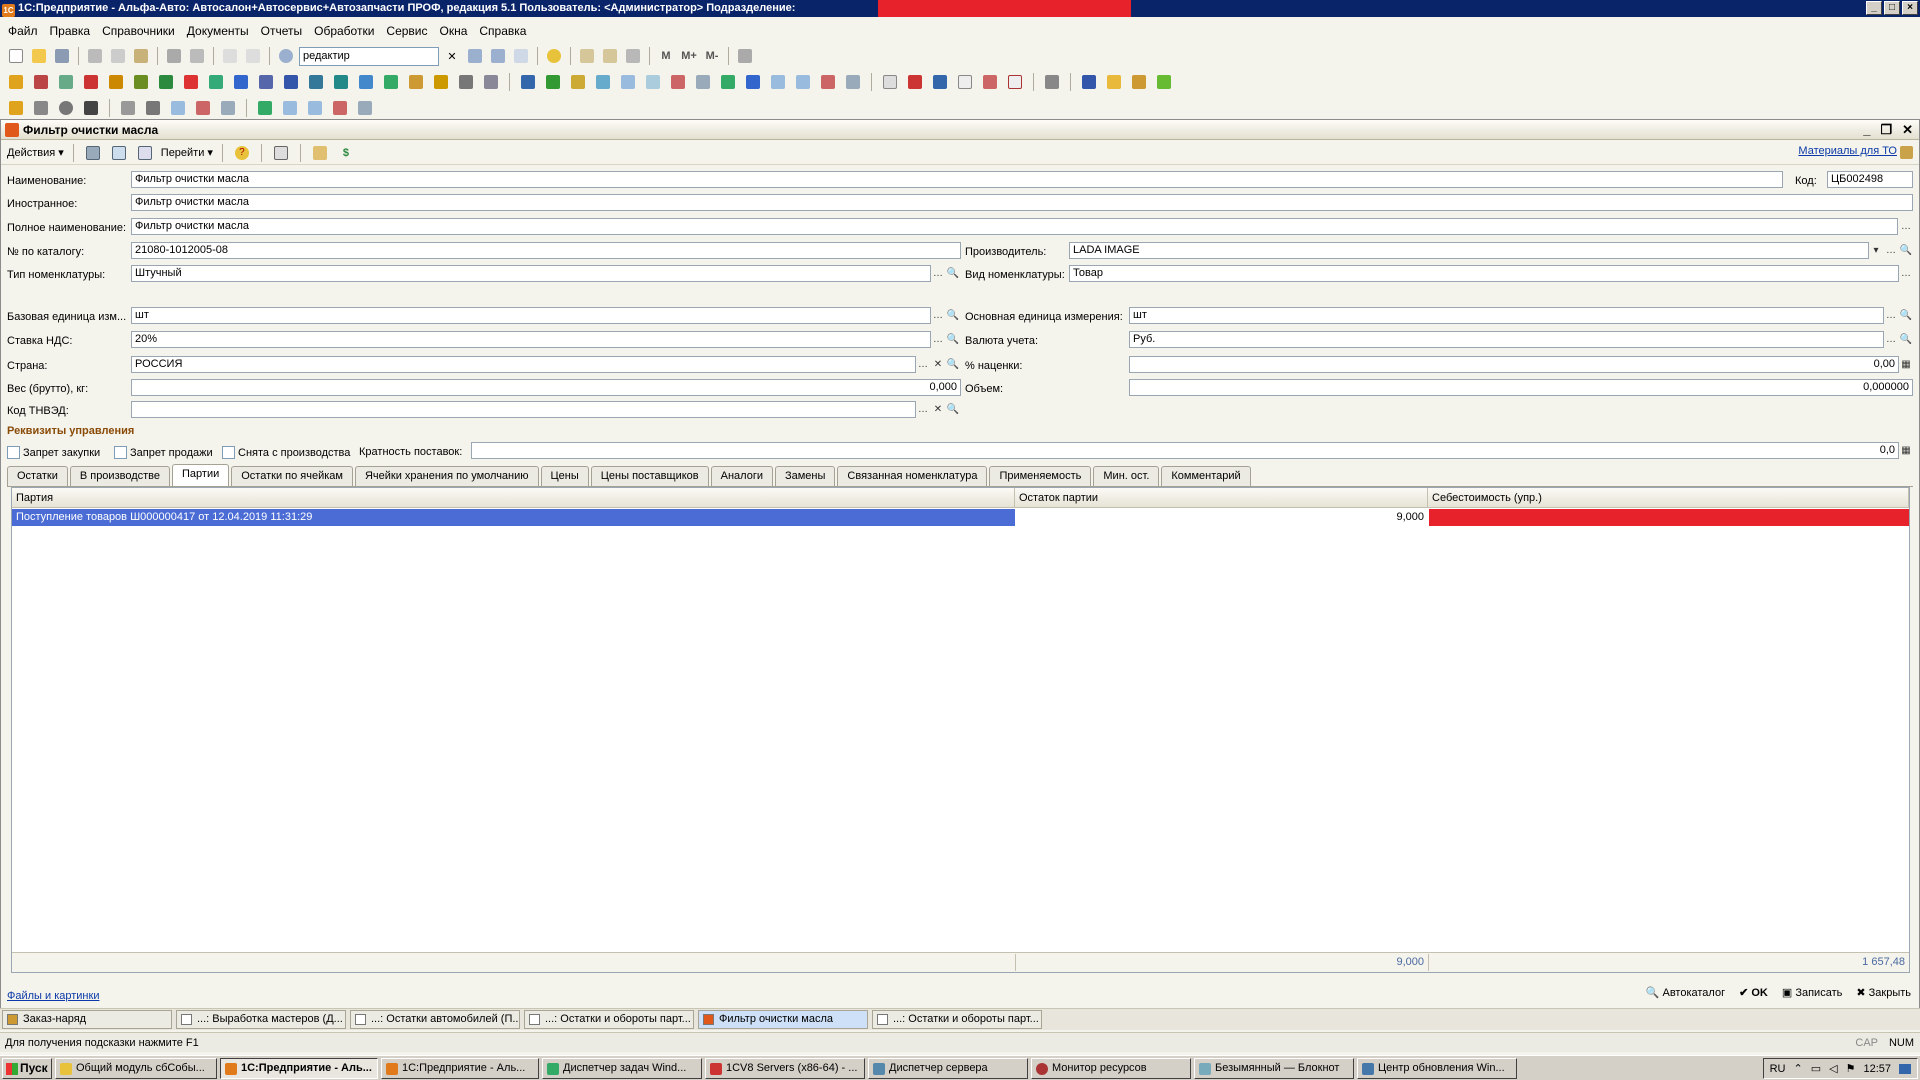  Describe the element at coordinates (119, 153) in the screenshot. I see `reread-icon` at that location.